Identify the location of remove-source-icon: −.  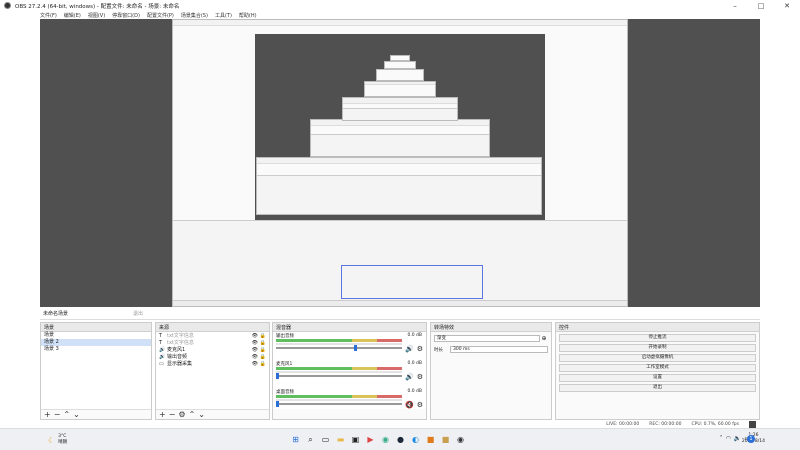
(172, 414).